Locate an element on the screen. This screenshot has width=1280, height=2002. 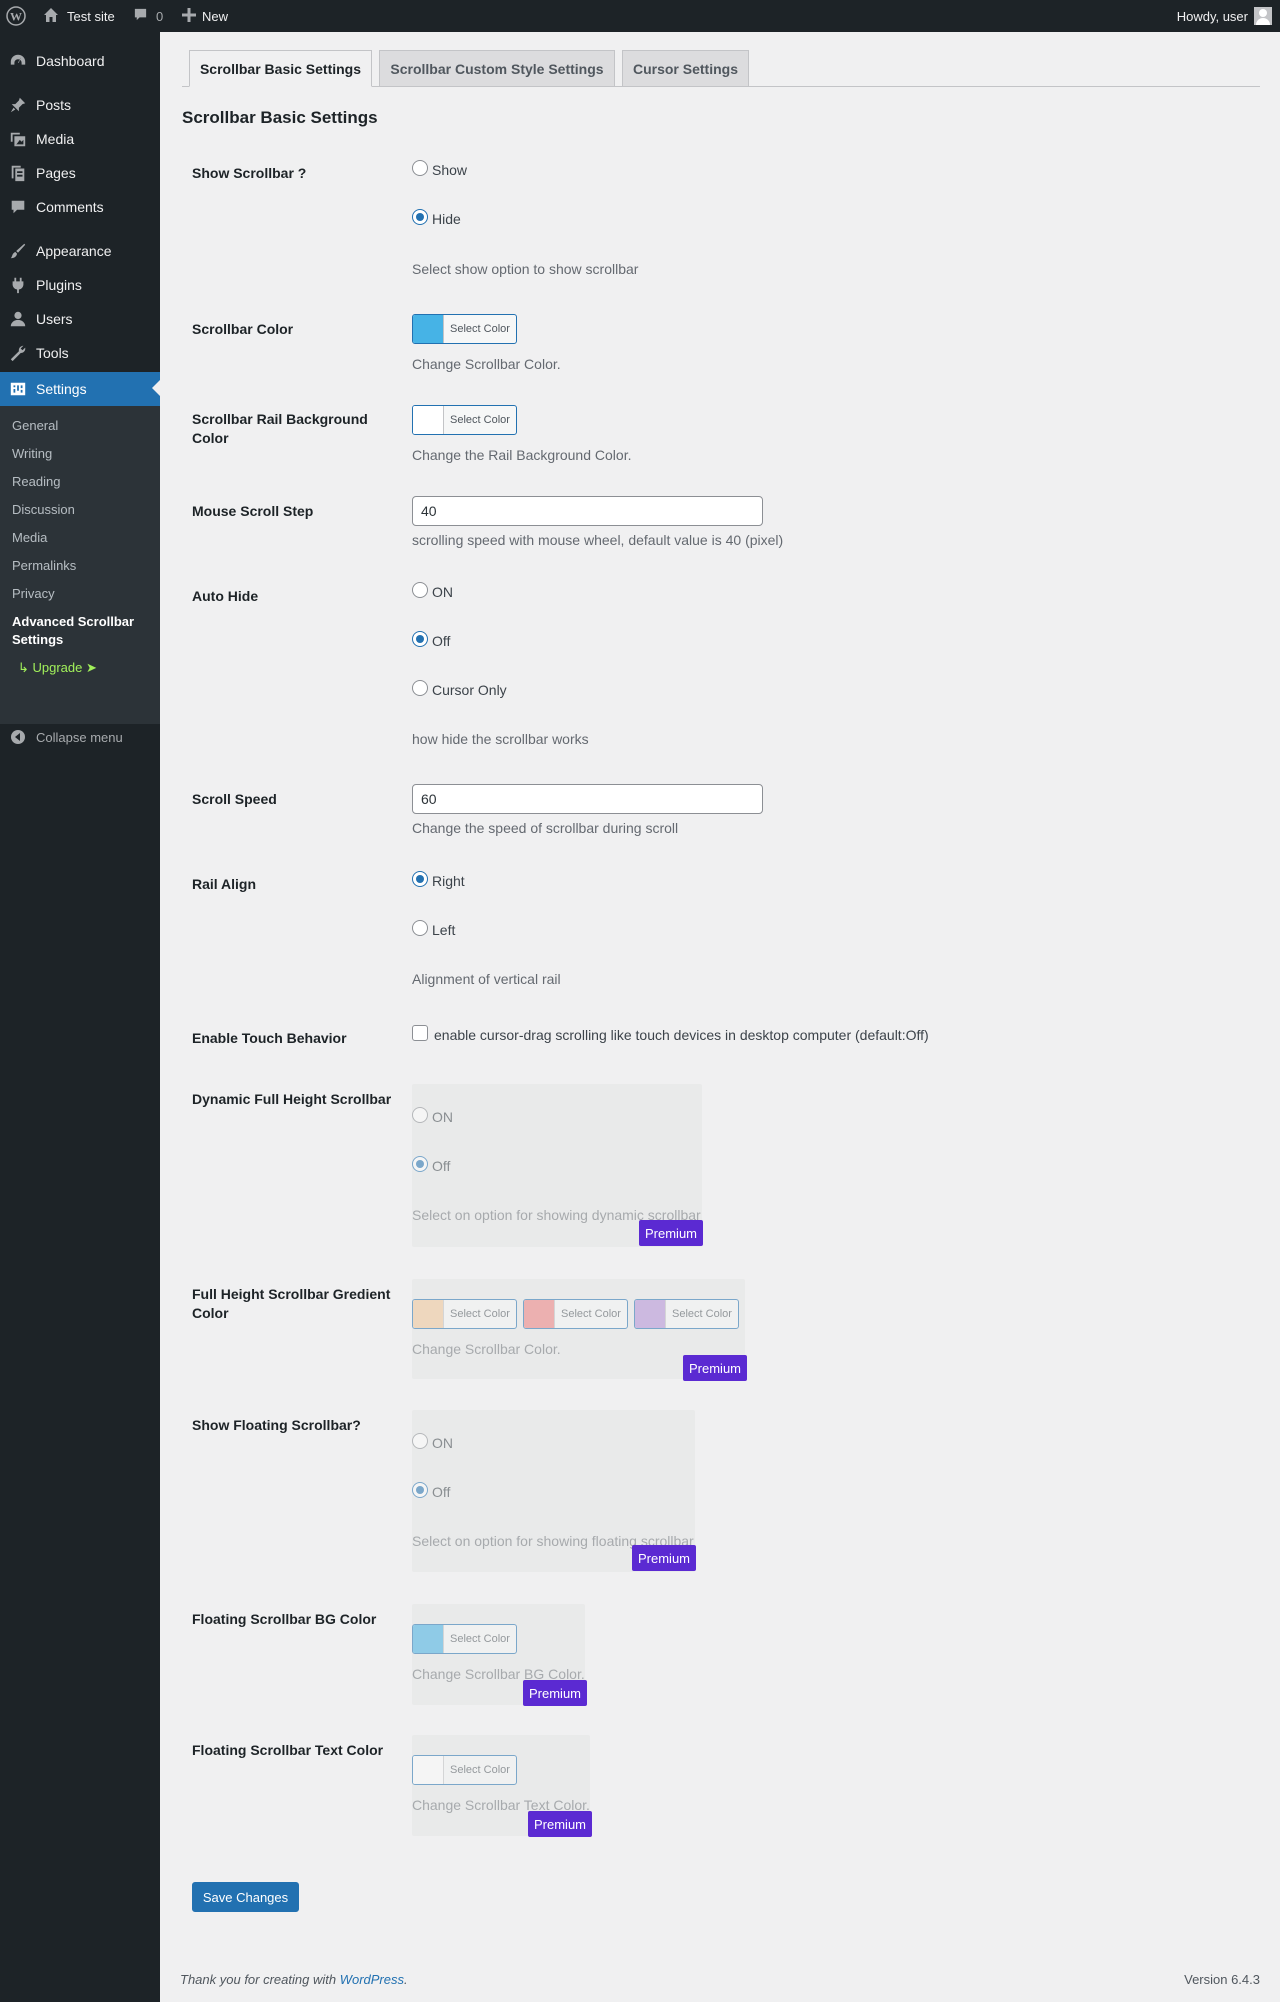
wordpress-link: WordPress is located at coordinates (372, 1979).